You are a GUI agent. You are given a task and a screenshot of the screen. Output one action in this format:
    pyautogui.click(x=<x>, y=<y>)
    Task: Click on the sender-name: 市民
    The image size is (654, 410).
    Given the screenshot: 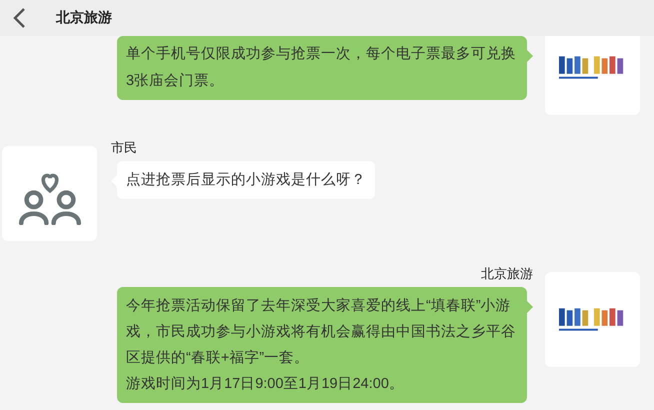 What is the action you would take?
    pyautogui.click(x=124, y=148)
    